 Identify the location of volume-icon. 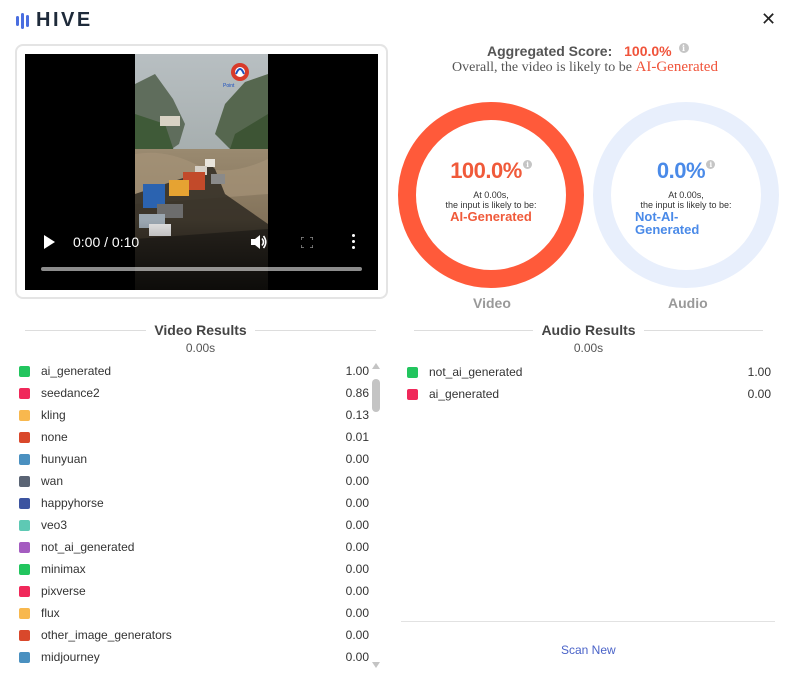
(259, 242).